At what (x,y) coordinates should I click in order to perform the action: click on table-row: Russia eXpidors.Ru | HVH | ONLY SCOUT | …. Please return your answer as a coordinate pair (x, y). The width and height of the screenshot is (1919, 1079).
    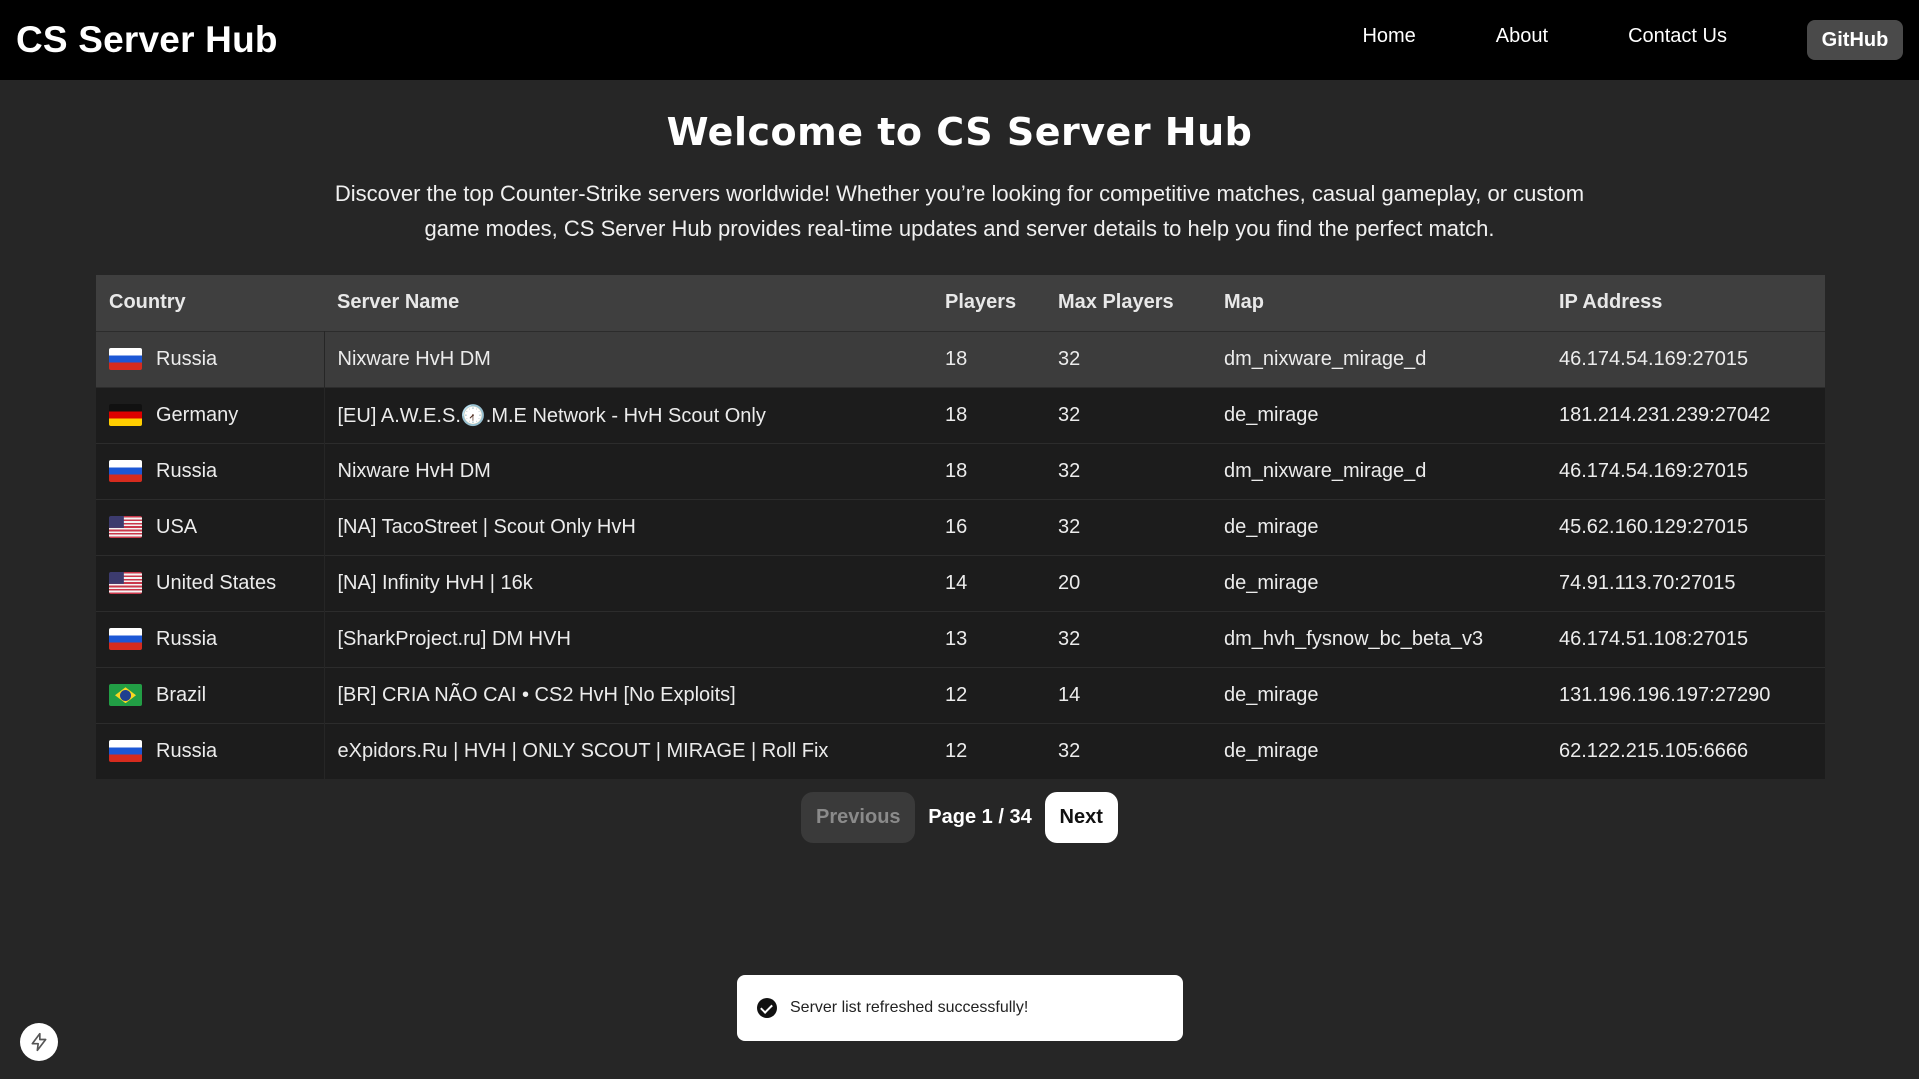
    Looking at the image, I should click on (960, 751).